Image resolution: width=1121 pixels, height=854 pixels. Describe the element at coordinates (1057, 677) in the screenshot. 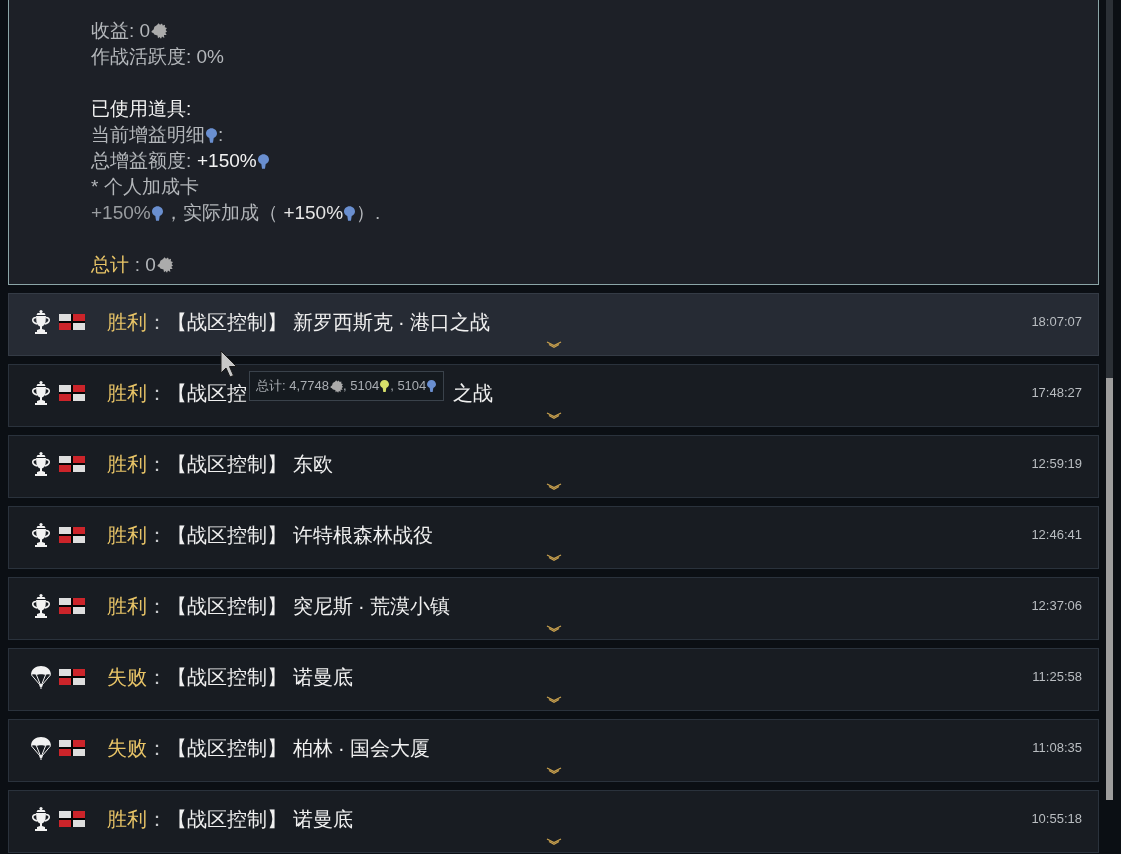

I see `match-time: 11:25:58` at that location.